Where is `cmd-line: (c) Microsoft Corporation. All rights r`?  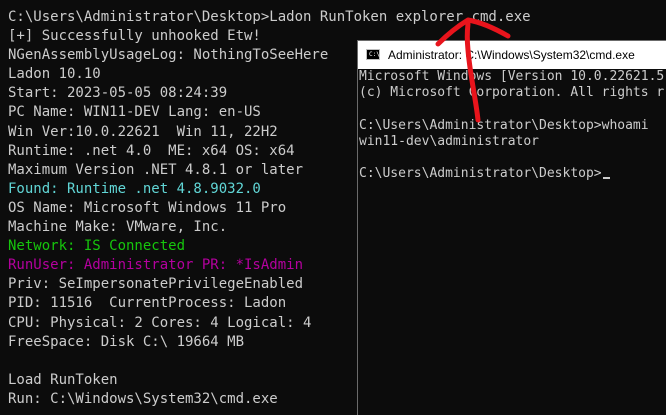 cmd-line: (c) Microsoft Corporation. All rights r is located at coordinates (512, 93).